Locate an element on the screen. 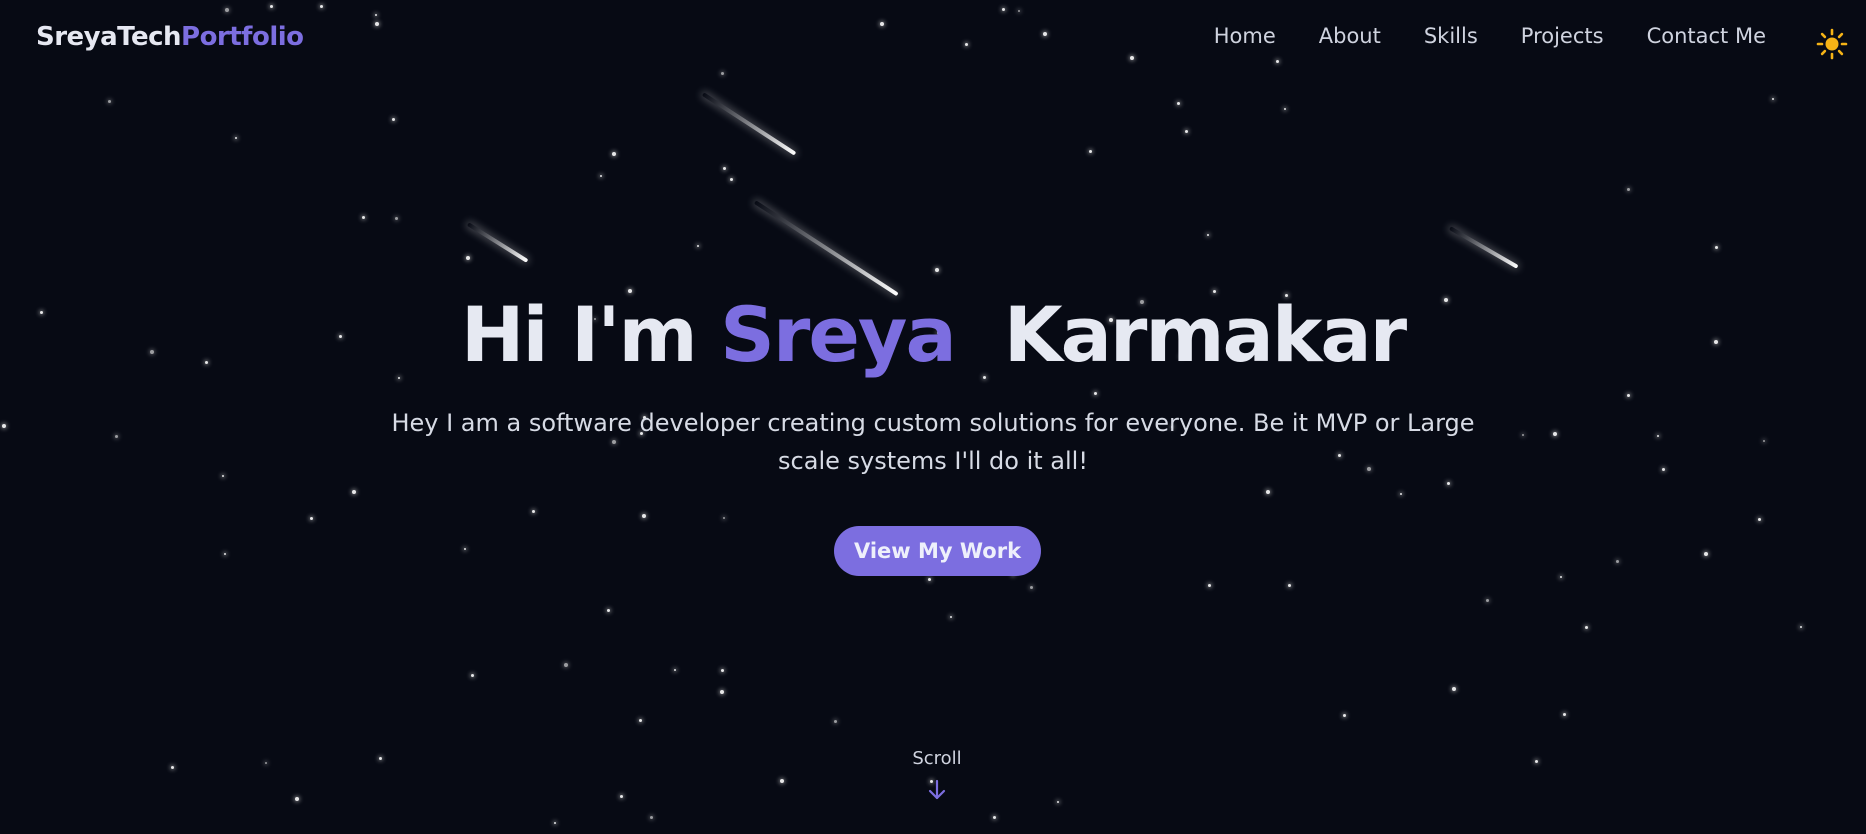 Image resolution: width=1866 pixels, height=834 pixels. sun-icon is located at coordinates (1832, 44).